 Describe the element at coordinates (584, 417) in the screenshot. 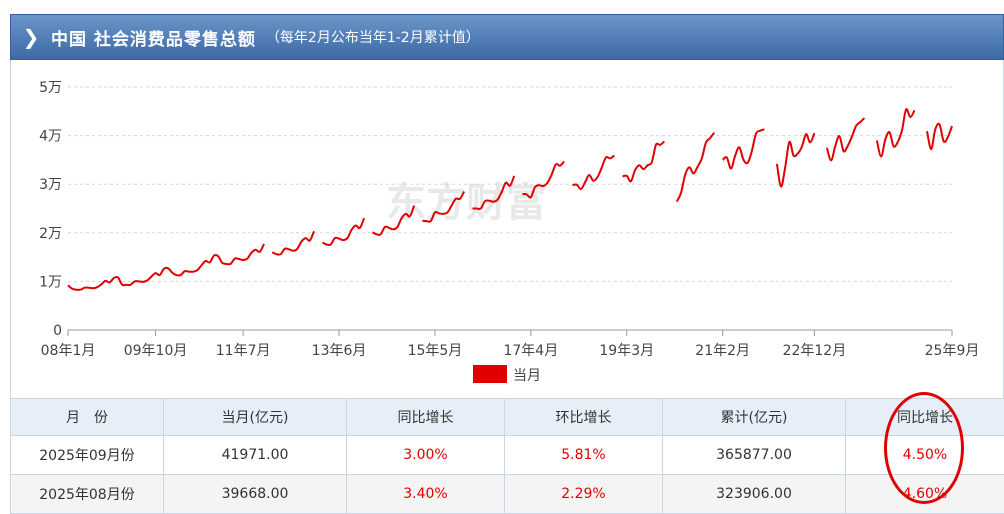

I see `col-header-mom: 环比增长` at that location.